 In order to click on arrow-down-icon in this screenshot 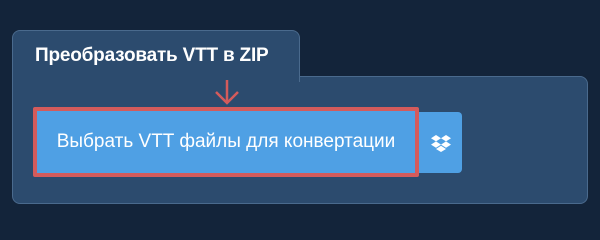, I will do `click(227, 92)`.